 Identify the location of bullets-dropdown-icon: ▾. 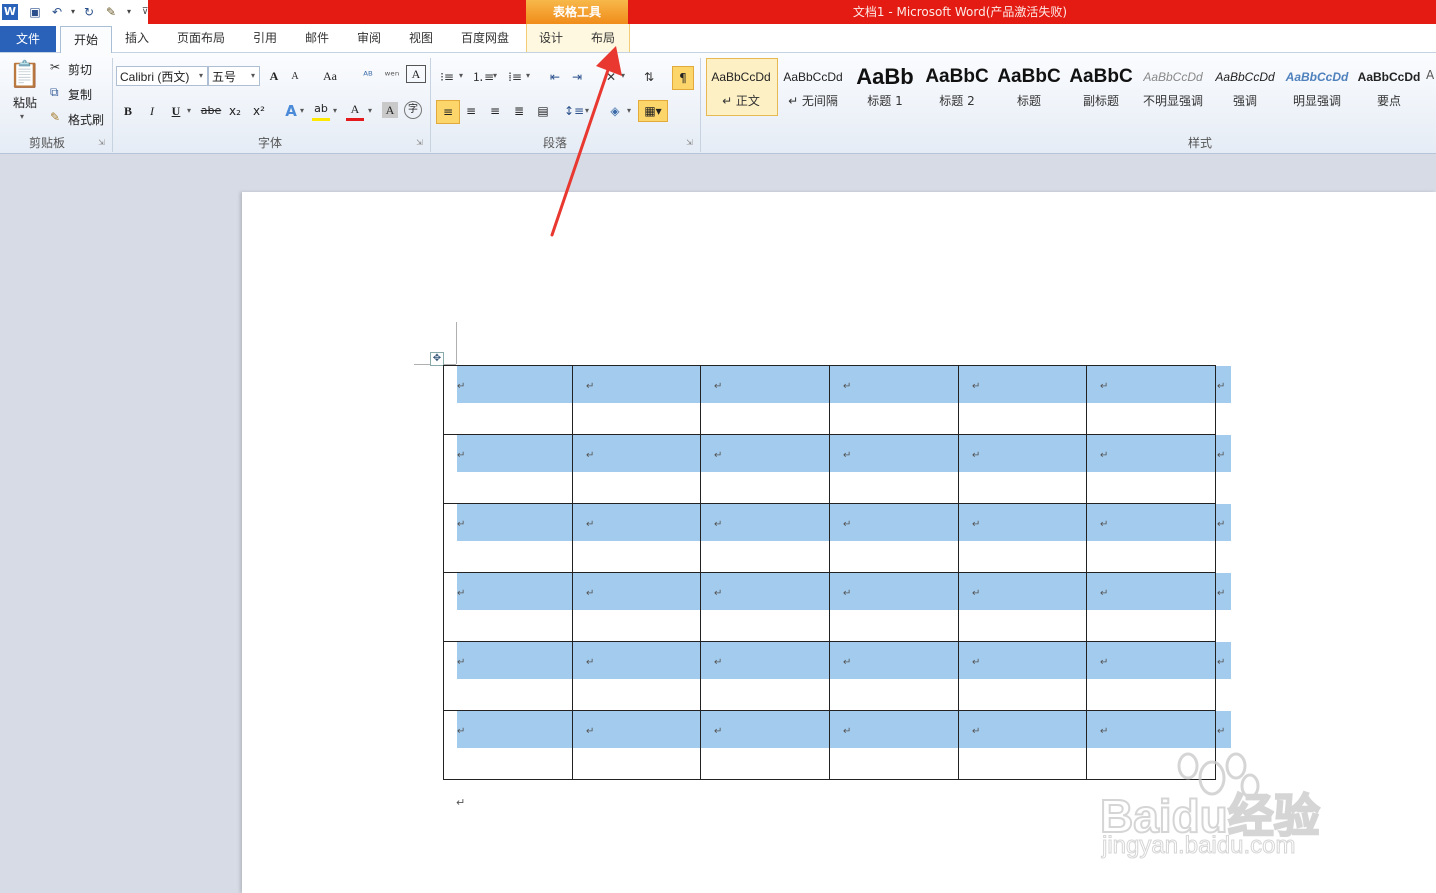
(461, 75).